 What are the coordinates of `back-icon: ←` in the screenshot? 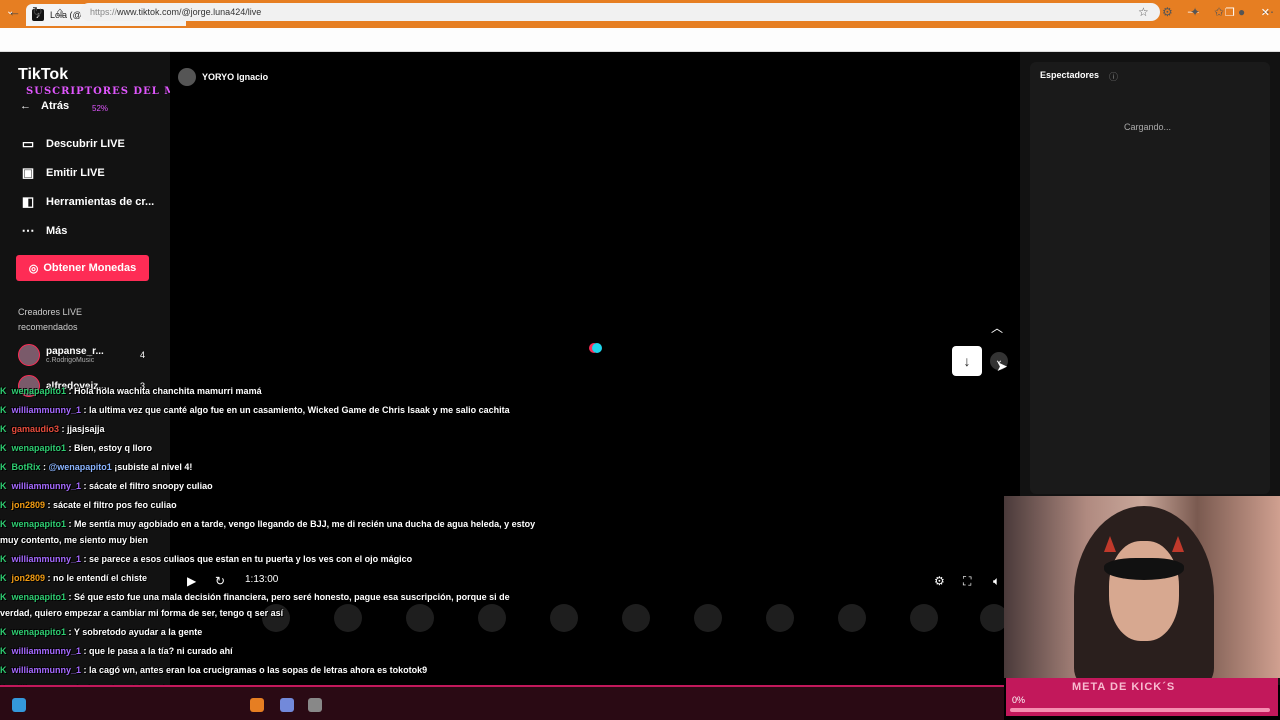 It's located at (14, 11).